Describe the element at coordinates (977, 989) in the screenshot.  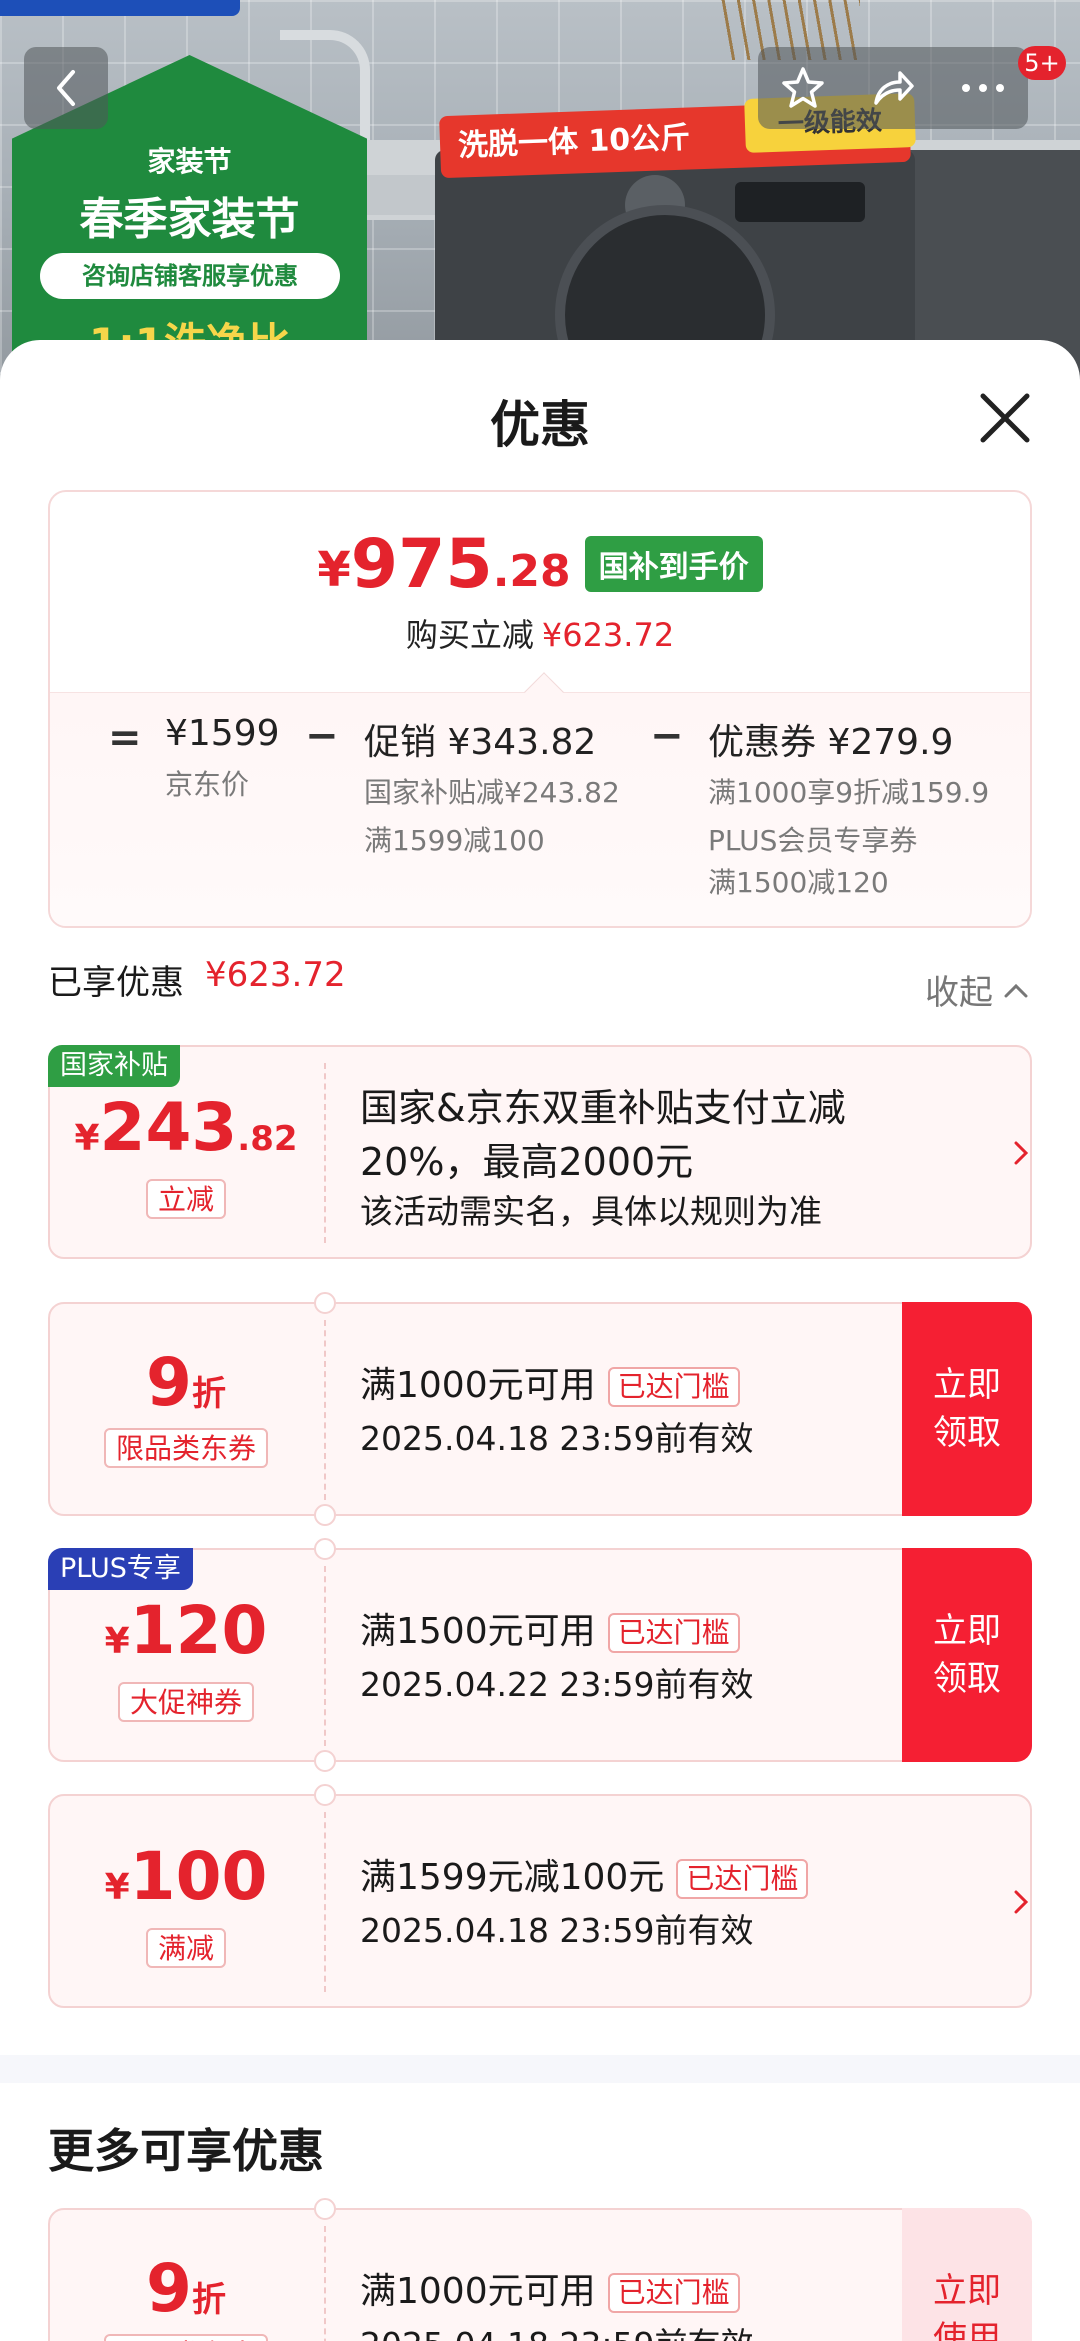
I see `collapse-button: 收起` at that location.